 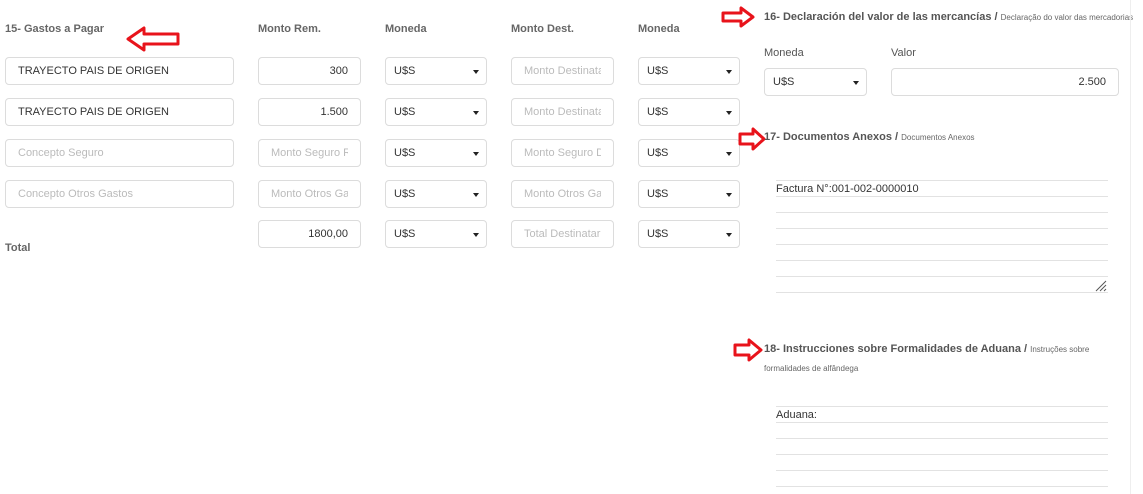 What do you see at coordinates (796, 415) in the screenshot?
I see `instrucciones-aduana-text: Aduana:` at bounding box center [796, 415].